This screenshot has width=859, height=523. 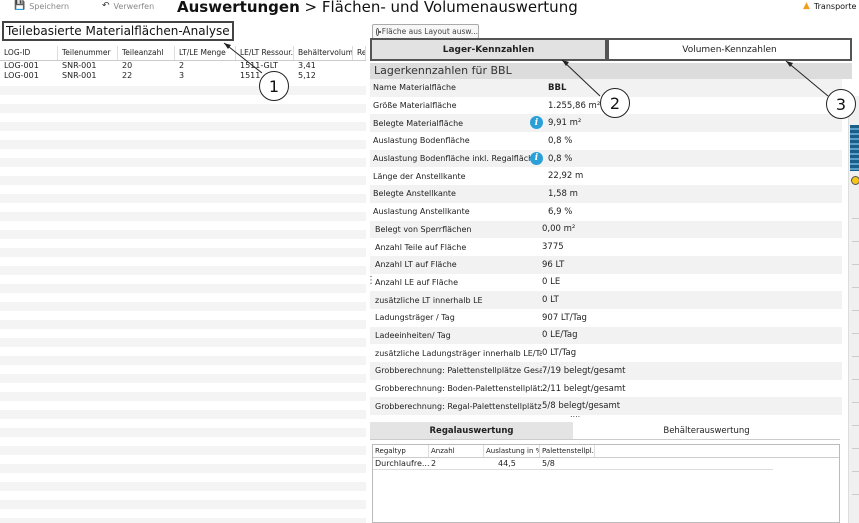 I want to click on column-header: Anzahl, so click(x=456, y=451).